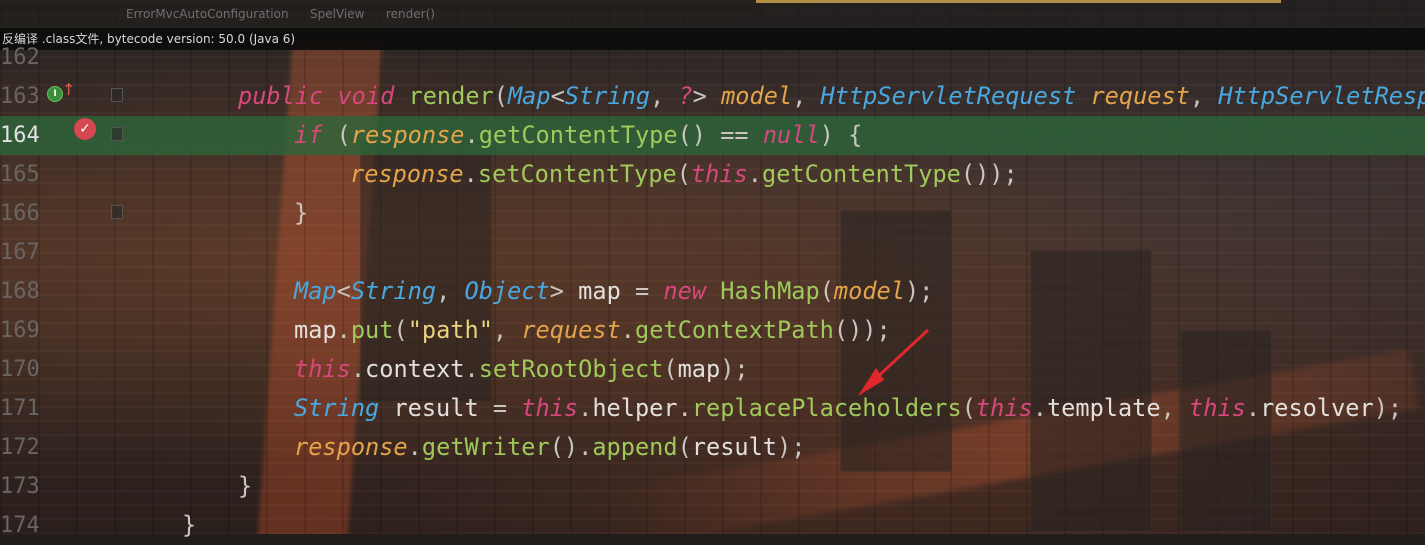 This screenshot has height=545, width=1425. I want to click on annotation-arrow-shaft, so click(900, 356).